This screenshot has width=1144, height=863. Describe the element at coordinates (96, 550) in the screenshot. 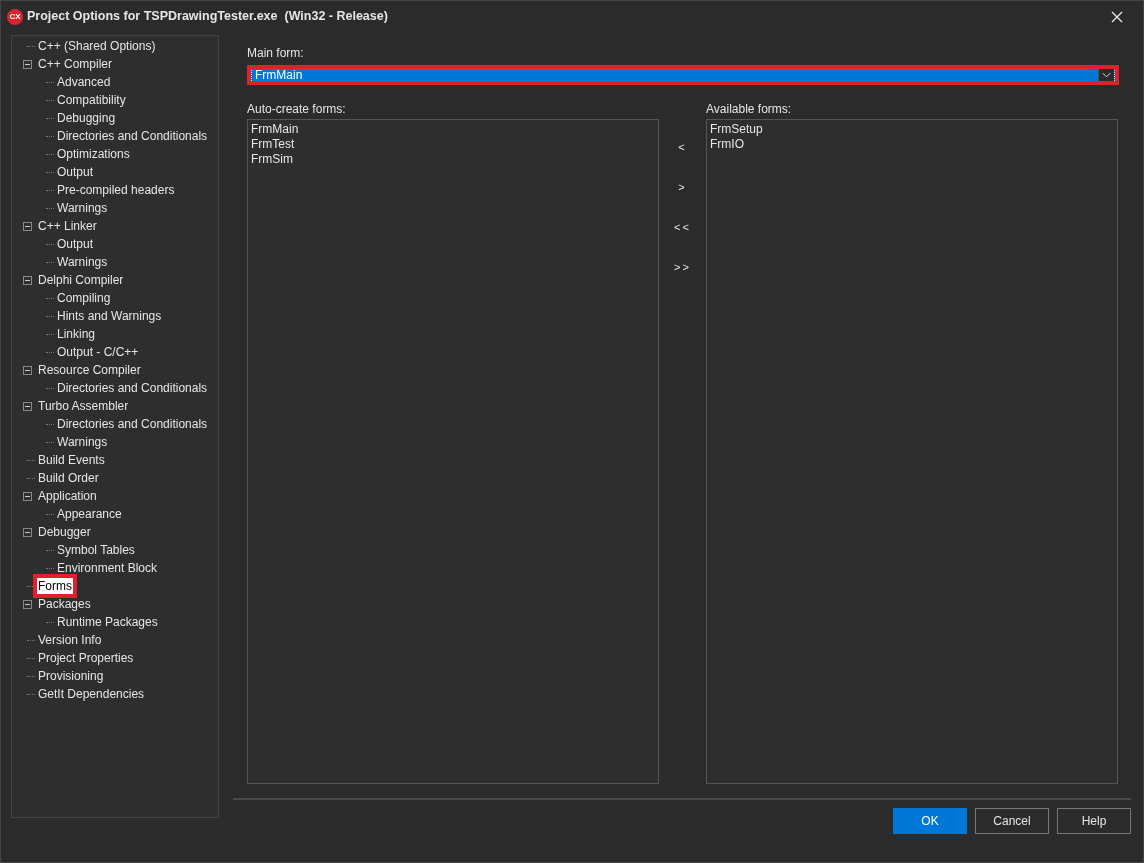

I see `tree-item: Symbol Tables` at that location.